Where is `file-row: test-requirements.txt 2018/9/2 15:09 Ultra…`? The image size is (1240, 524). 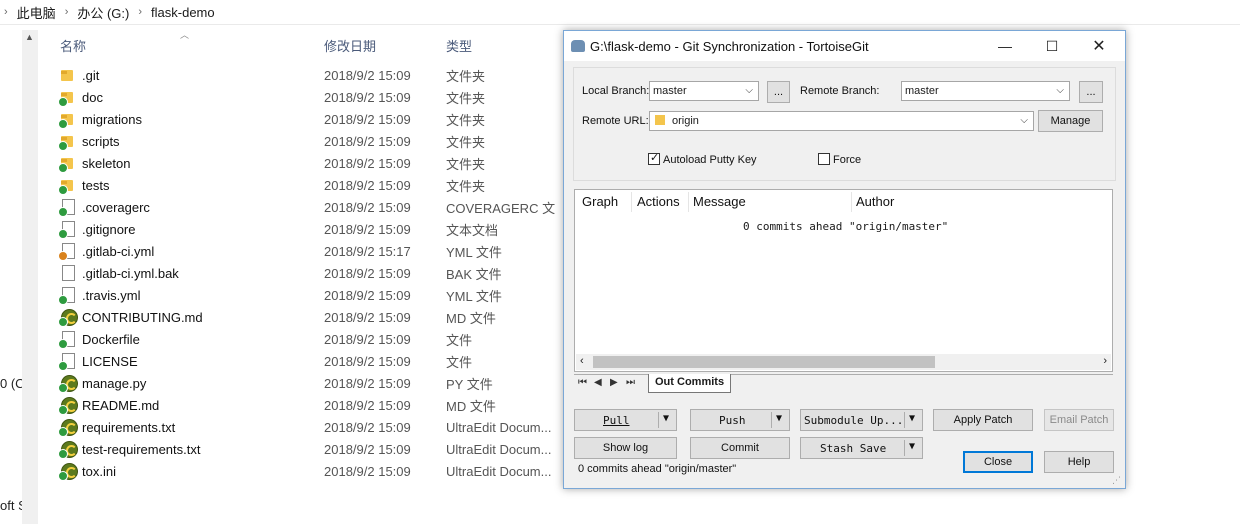 file-row: test-requirements.txt 2018/9/2 15:09 Ultra… is located at coordinates (308, 449).